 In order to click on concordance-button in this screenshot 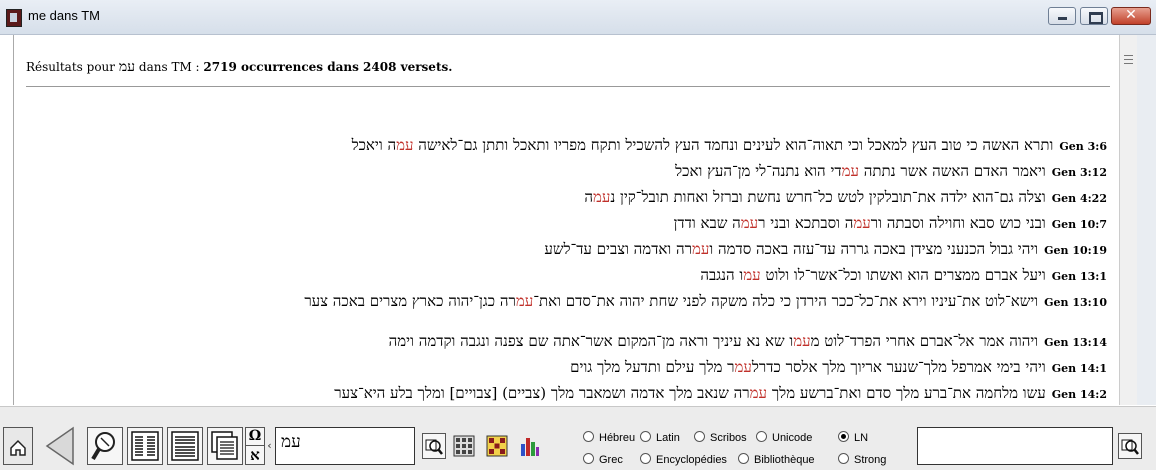, I will do `click(464, 446)`.